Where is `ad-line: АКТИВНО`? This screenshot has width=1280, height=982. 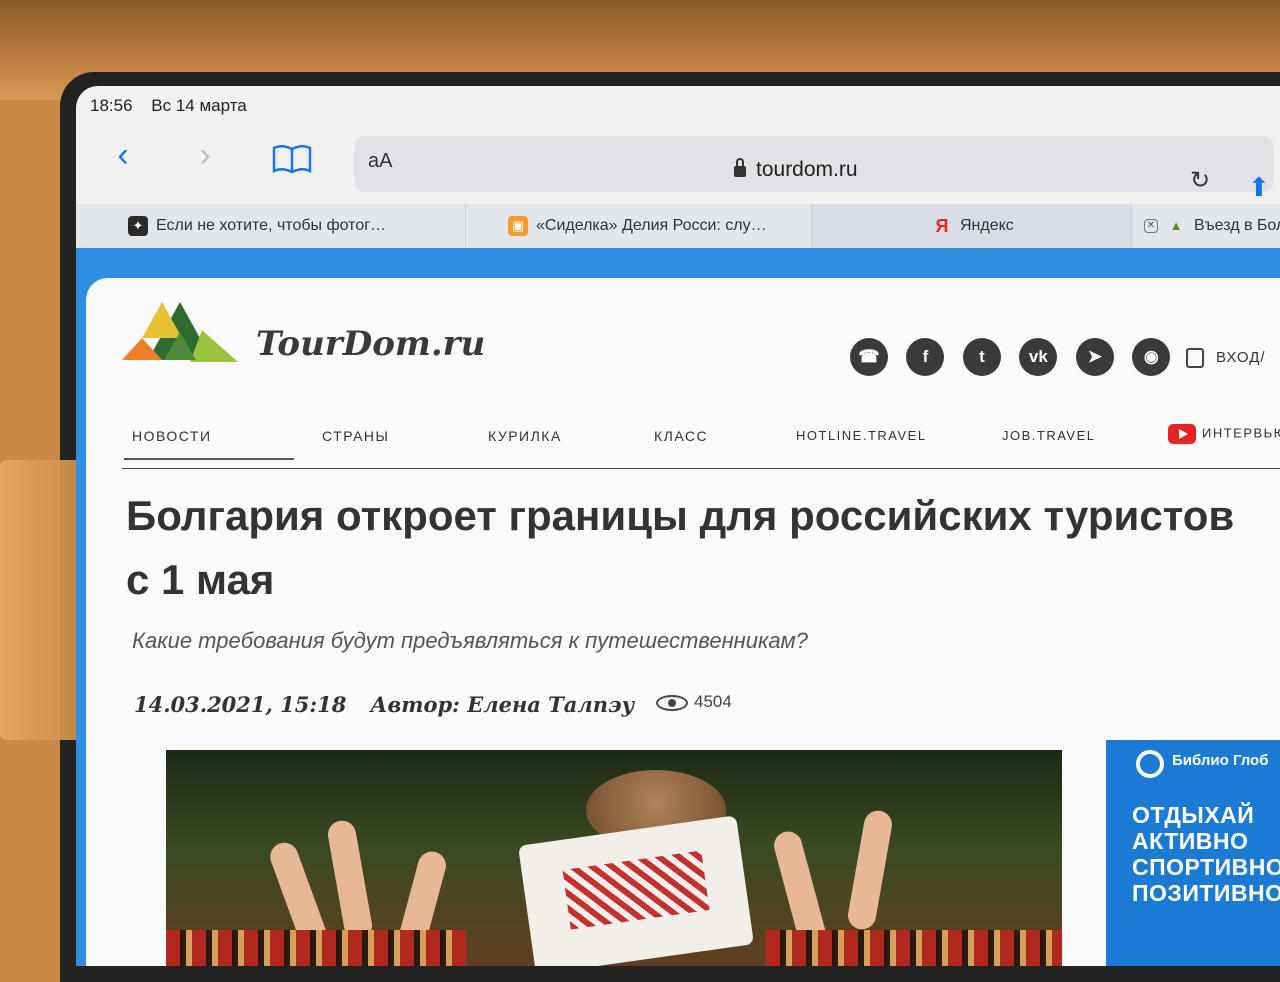 ad-line: АКТИВНО is located at coordinates (1190, 841).